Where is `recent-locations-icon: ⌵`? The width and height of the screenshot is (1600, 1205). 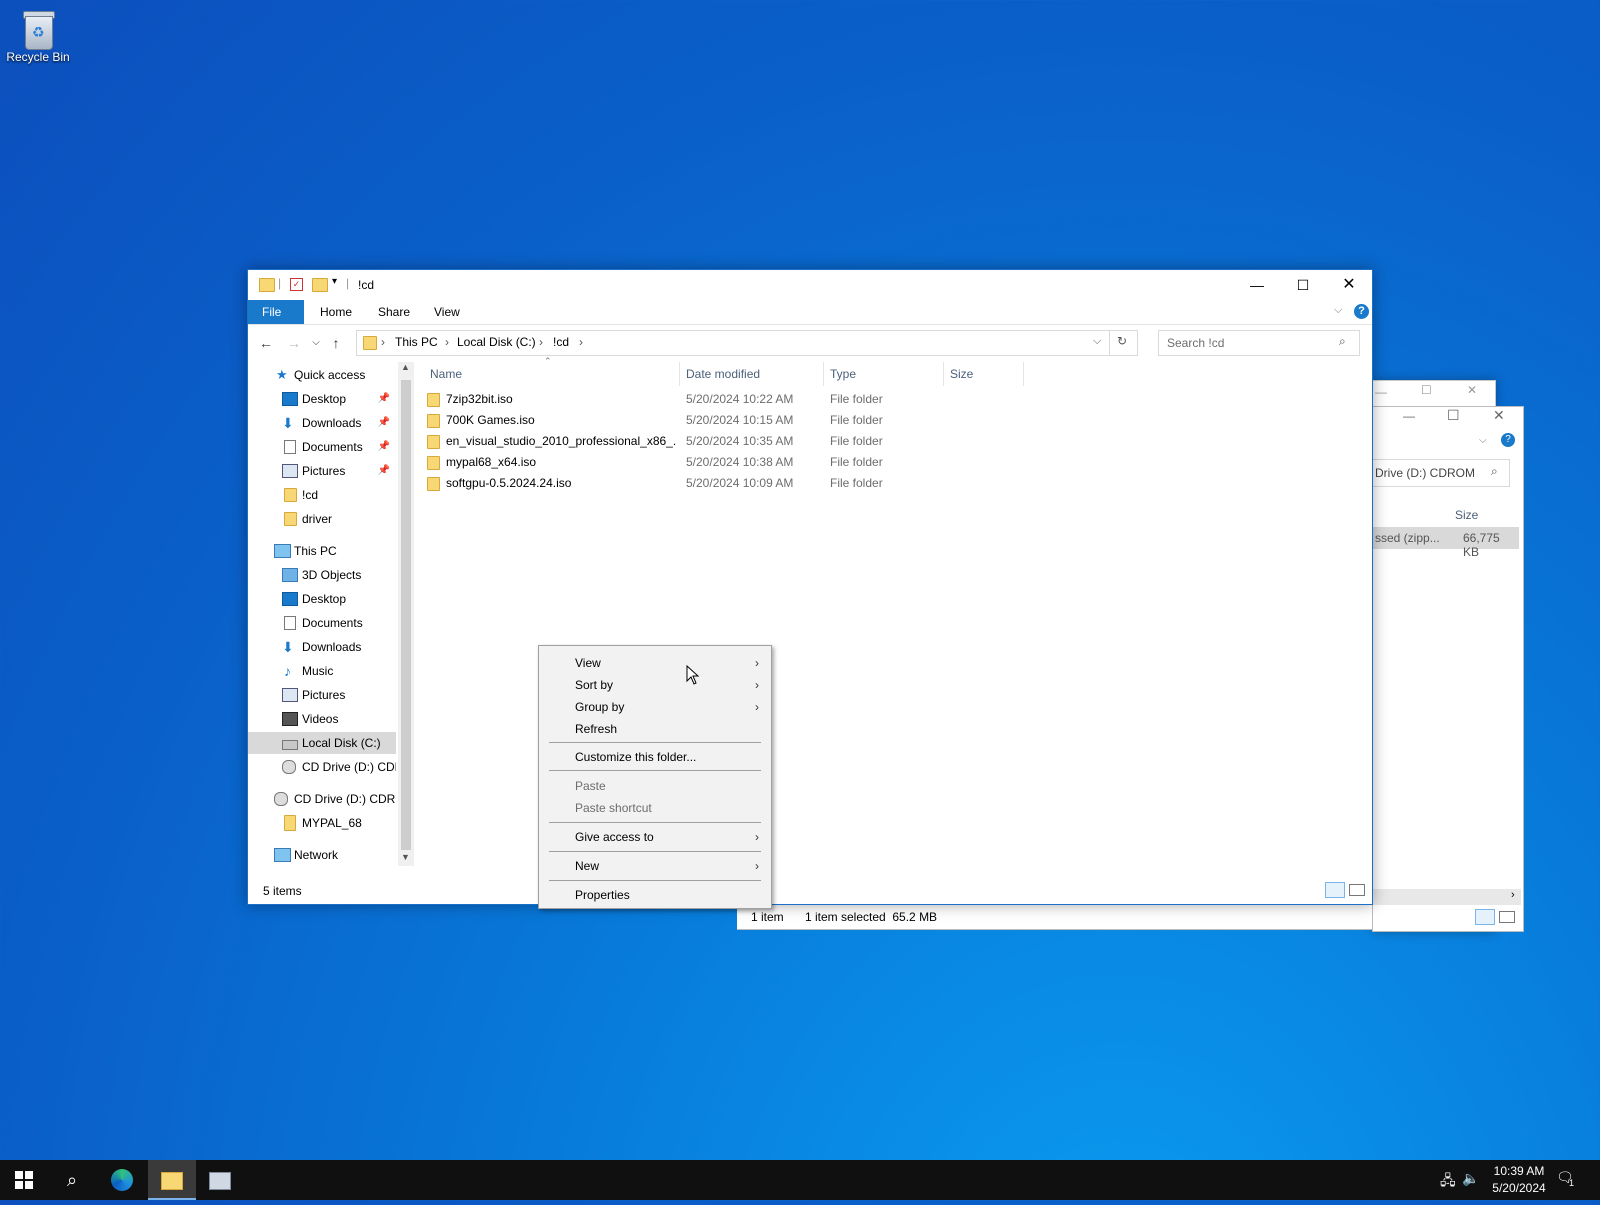 recent-locations-icon: ⌵ is located at coordinates (316, 343).